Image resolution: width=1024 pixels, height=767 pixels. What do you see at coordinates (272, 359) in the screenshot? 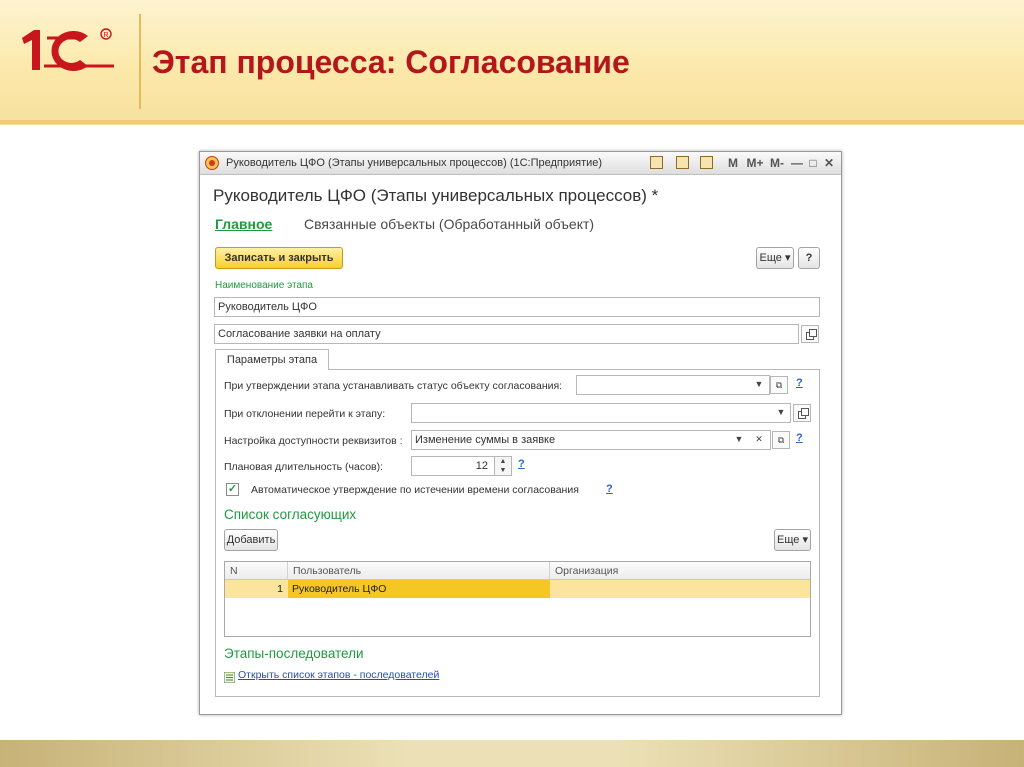
I see `tab-stage-parameters: Параметры этапа` at bounding box center [272, 359].